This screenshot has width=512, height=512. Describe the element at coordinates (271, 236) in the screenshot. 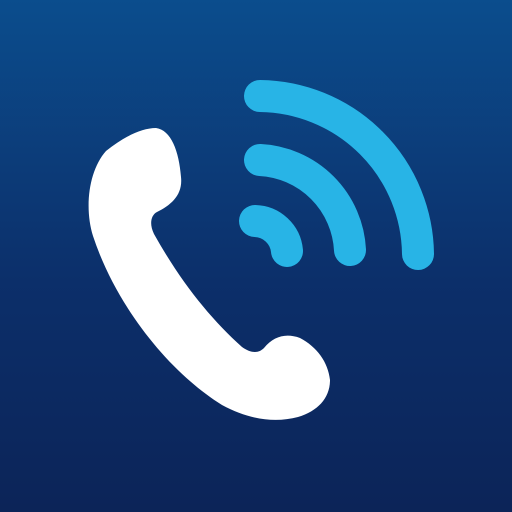

I see `signal-wave-small` at that location.